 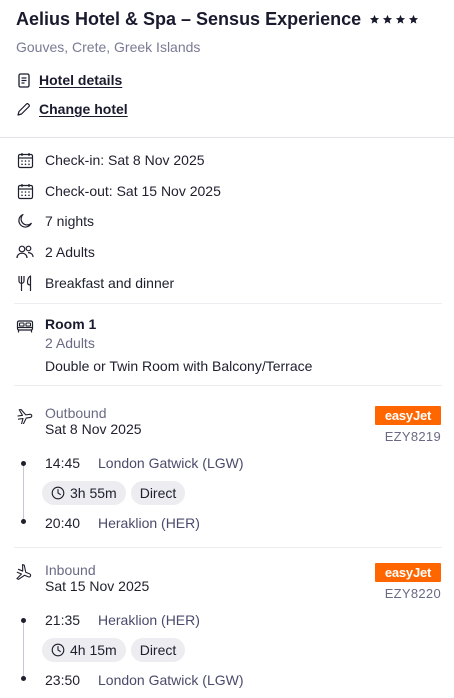 What do you see at coordinates (70, 221) in the screenshot?
I see `nights-text: 7 nights` at bounding box center [70, 221].